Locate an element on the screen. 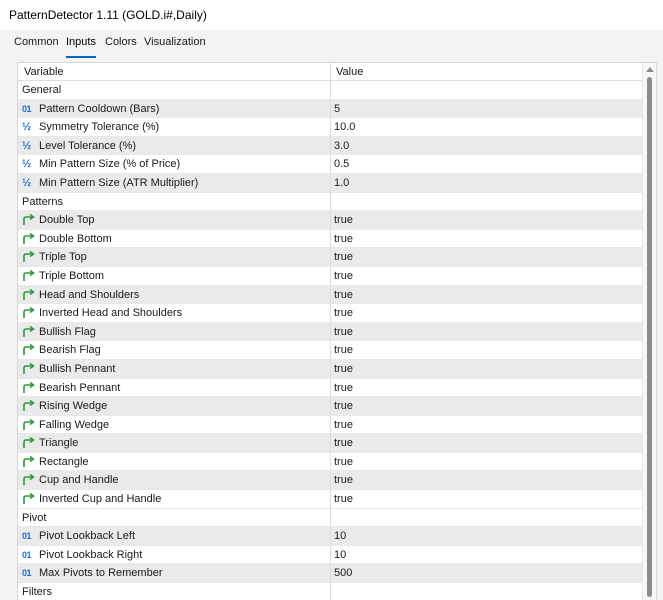 This screenshot has height=600, width=663. variable-cell: ½ Level Tolerance (%) is located at coordinates (79, 146).